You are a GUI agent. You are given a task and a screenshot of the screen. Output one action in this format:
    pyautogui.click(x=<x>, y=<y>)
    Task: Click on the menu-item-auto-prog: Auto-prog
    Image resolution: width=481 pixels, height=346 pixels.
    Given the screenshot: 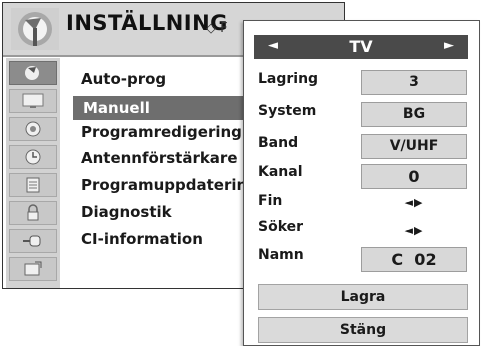 What is the action you would take?
    pyautogui.click(x=123, y=79)
    